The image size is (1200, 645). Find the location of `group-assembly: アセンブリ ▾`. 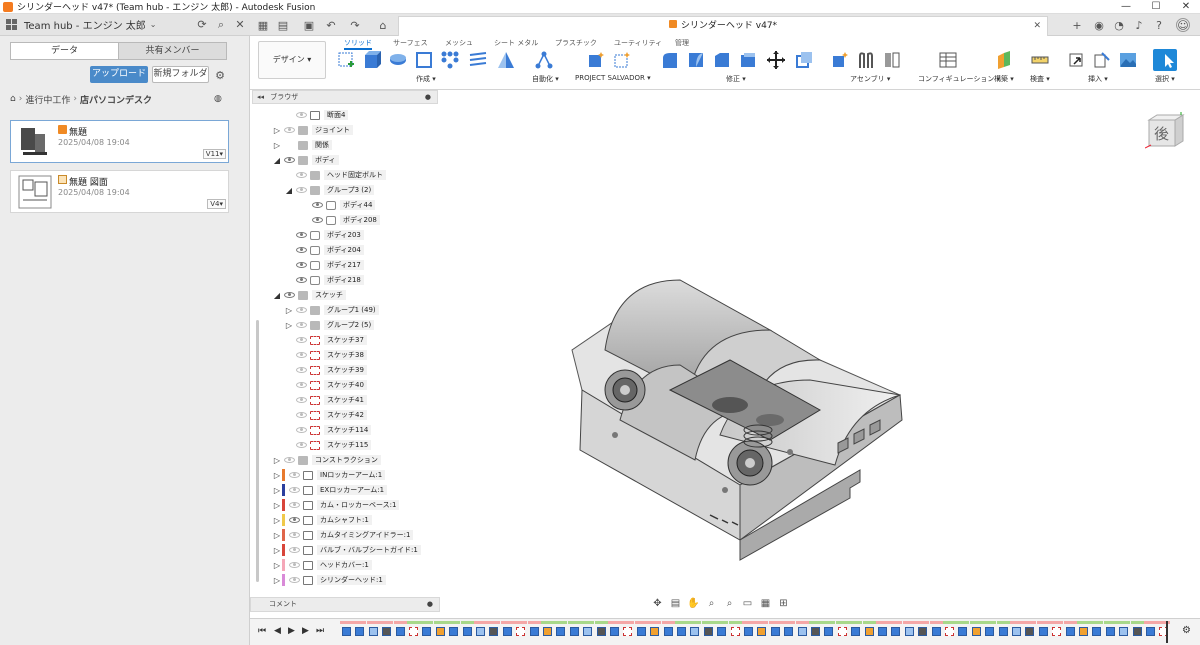

group-assembly: アセンブリ ▾ is located at coordinates (870, 79).